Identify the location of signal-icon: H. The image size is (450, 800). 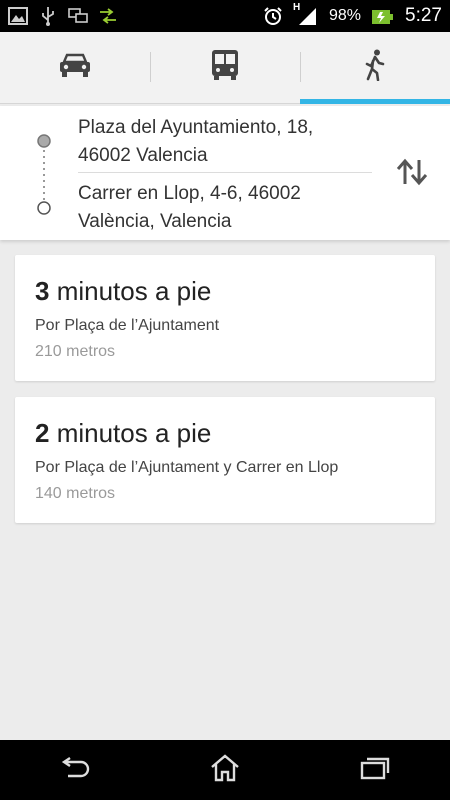
(306, 14).